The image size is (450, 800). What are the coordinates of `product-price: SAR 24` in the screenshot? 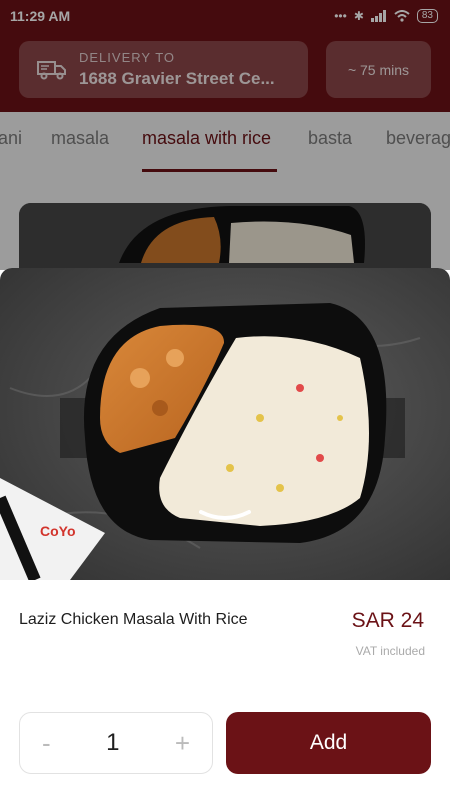 It's located at (387, 620).